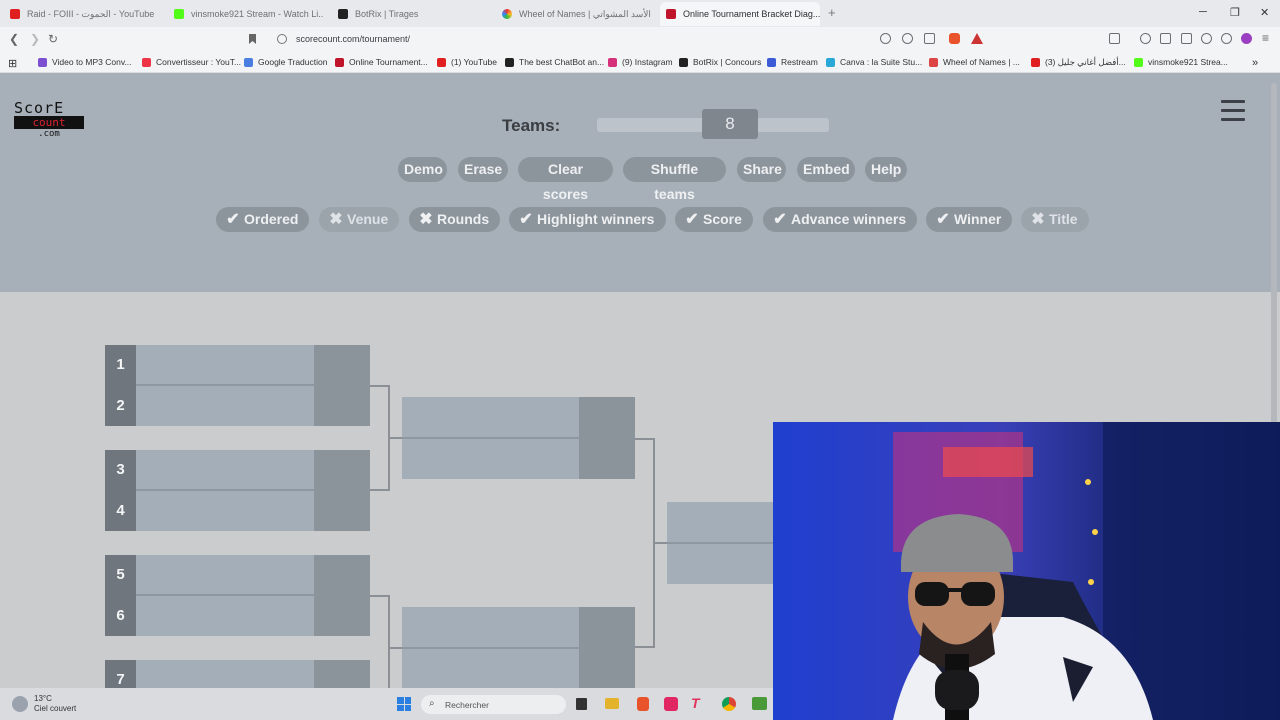 This screenshot has height=720, width=1280. What do you see at coordinates (39, 108) in the screenshot?
I see `logo-text-top: ScorE` at bounding box center [39, 108].